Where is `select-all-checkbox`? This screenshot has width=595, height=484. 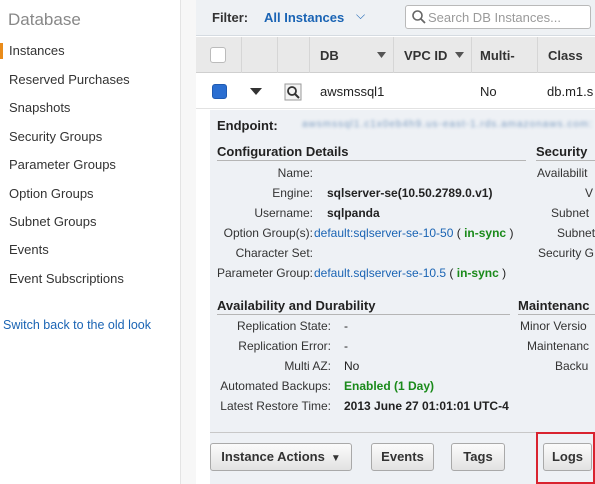 select-all-checkbox is located at coordinates (218, 55).